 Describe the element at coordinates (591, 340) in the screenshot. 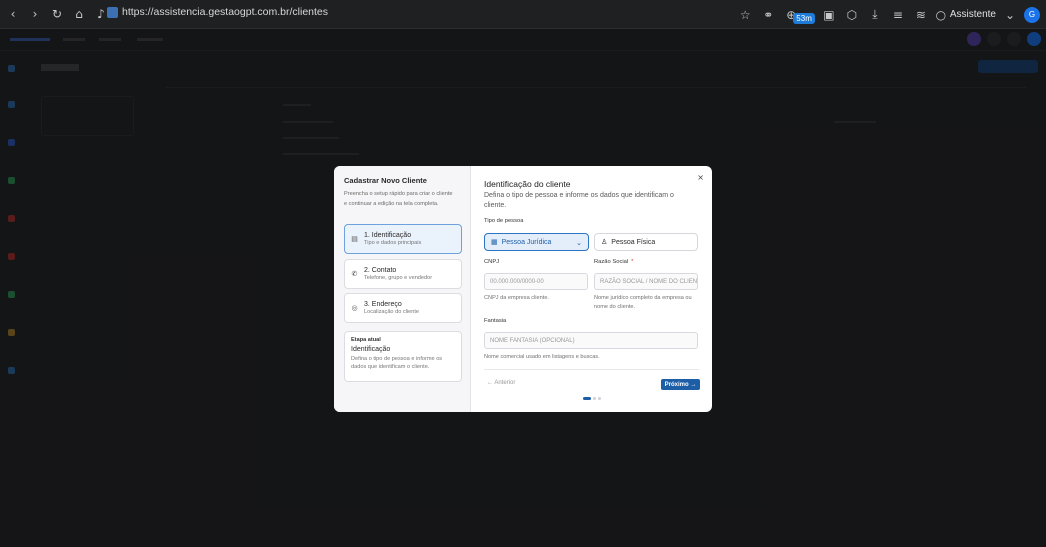

I see `fantasia-input: NOME FANTASIA (OPCIONAL)` at that location.